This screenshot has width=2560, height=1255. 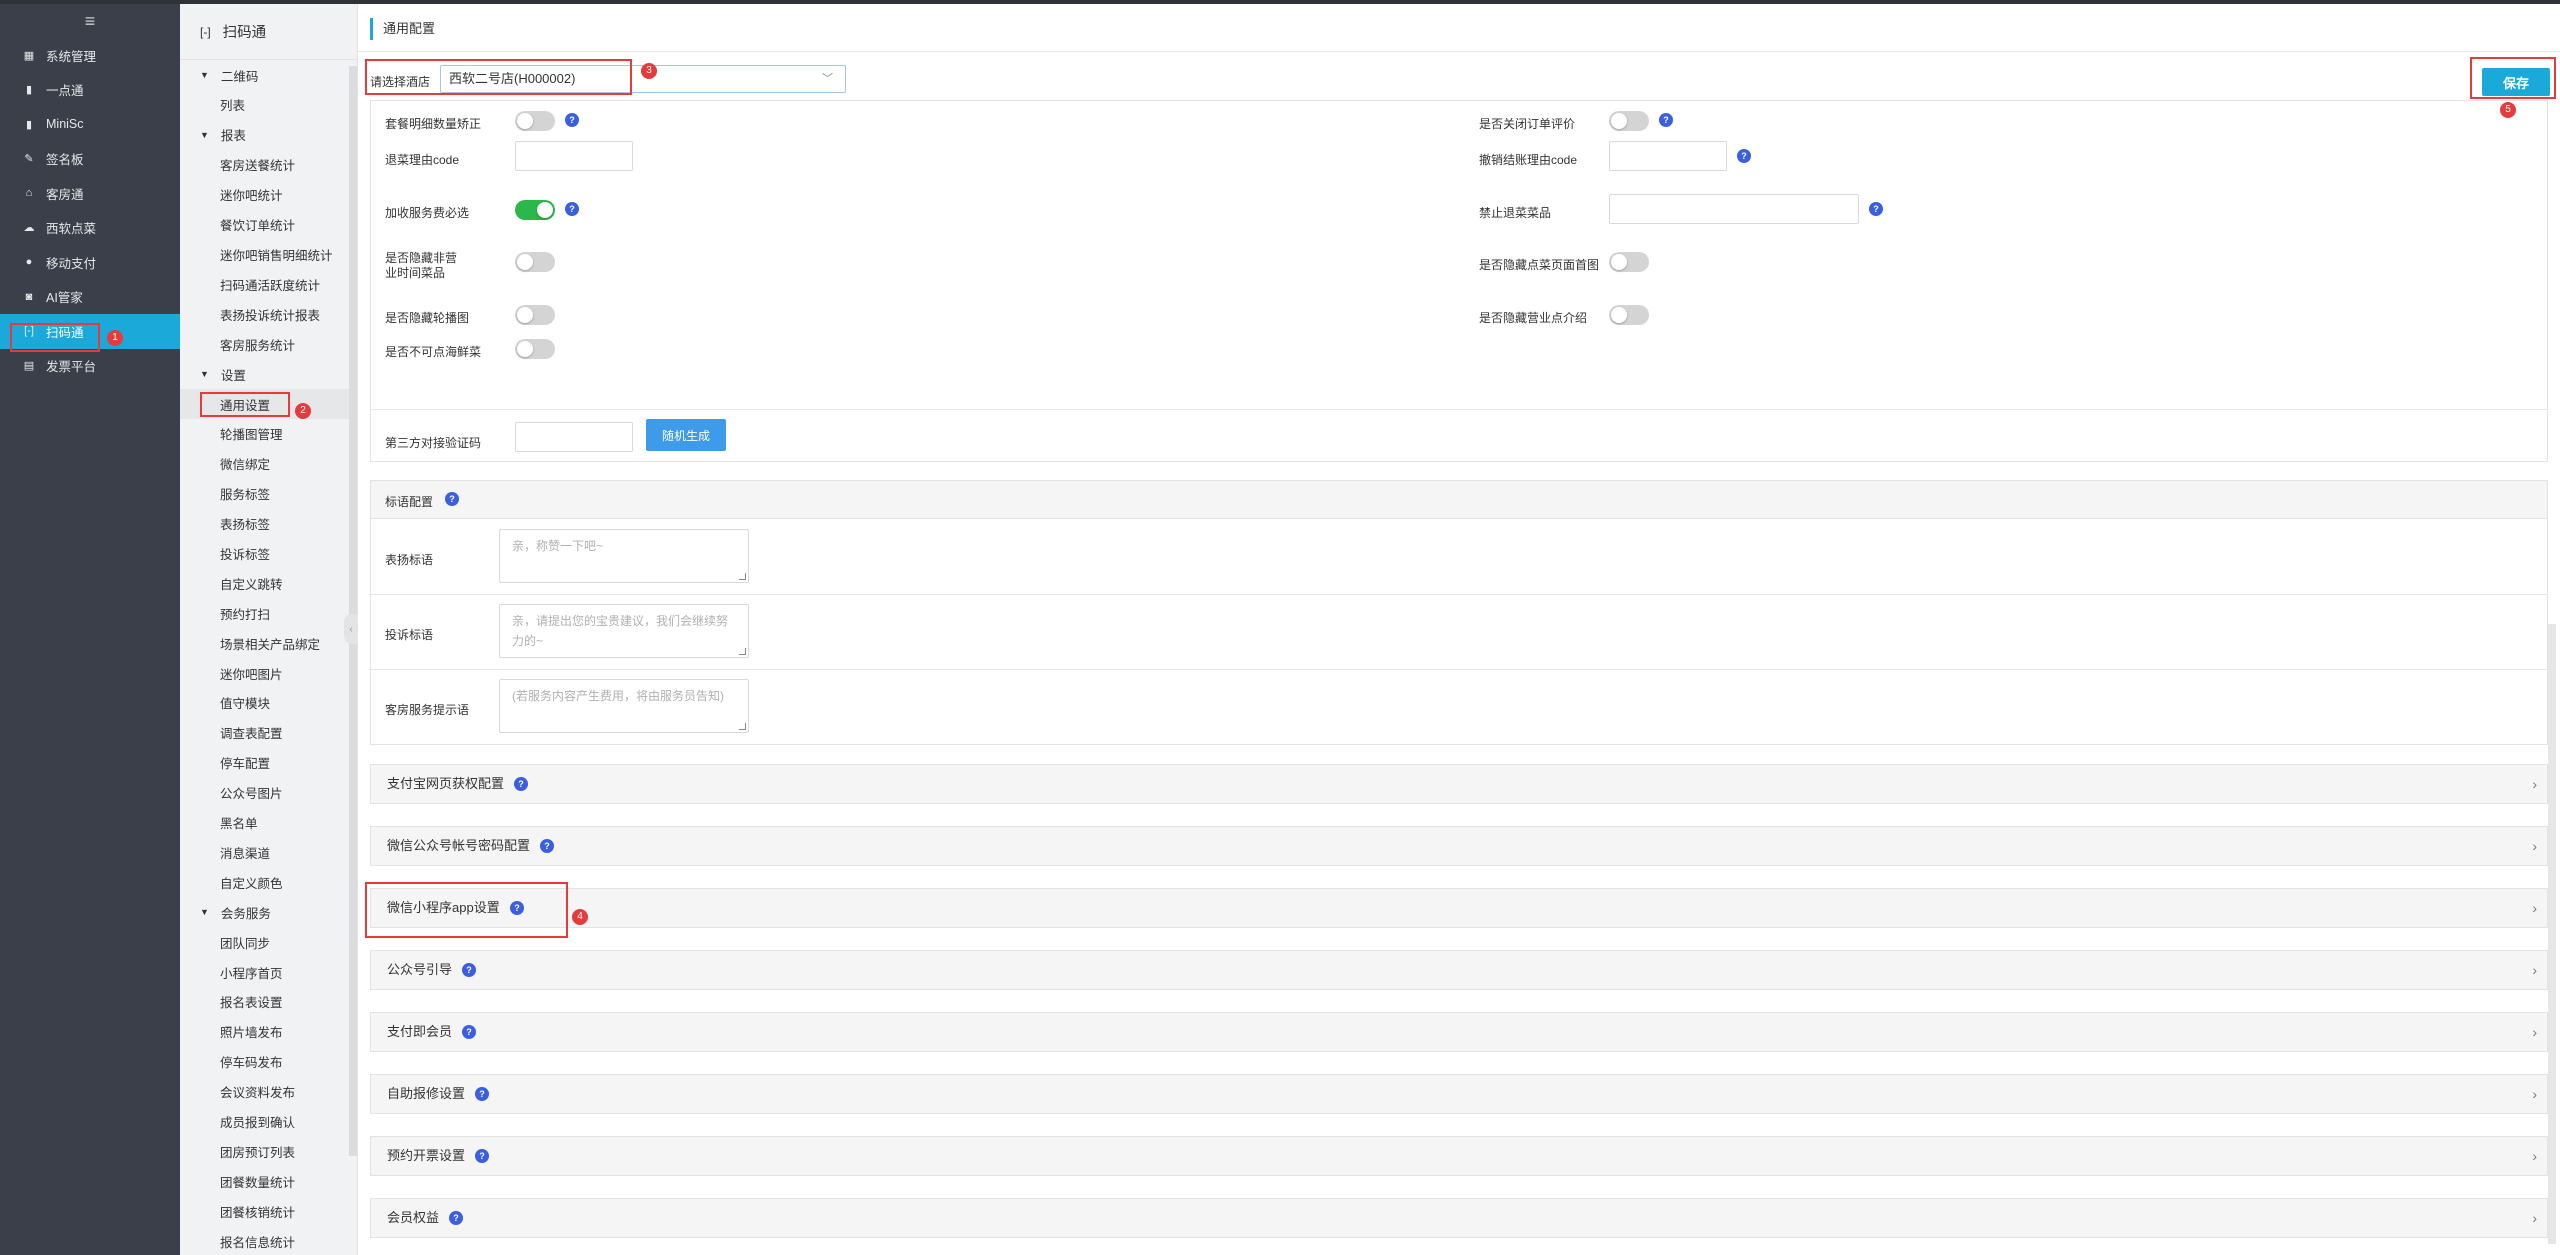 What do you see at coordinates (268, 703) in the screenshot?
I see `nav-subitem: 值守模块` at bounding box center [268, 703].